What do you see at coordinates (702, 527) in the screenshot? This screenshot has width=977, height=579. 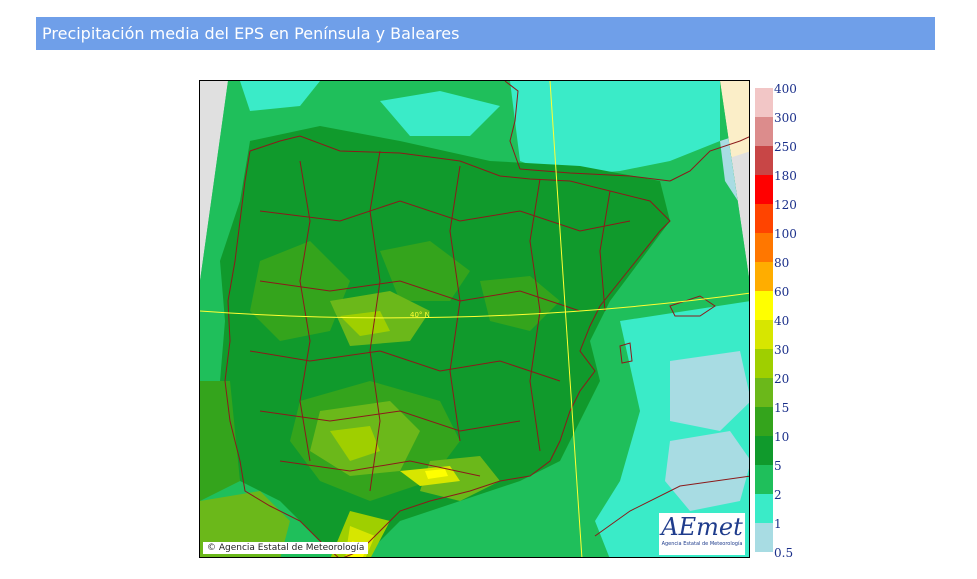 I see `logo-word: AEmet` at bounding box center [702, 527].